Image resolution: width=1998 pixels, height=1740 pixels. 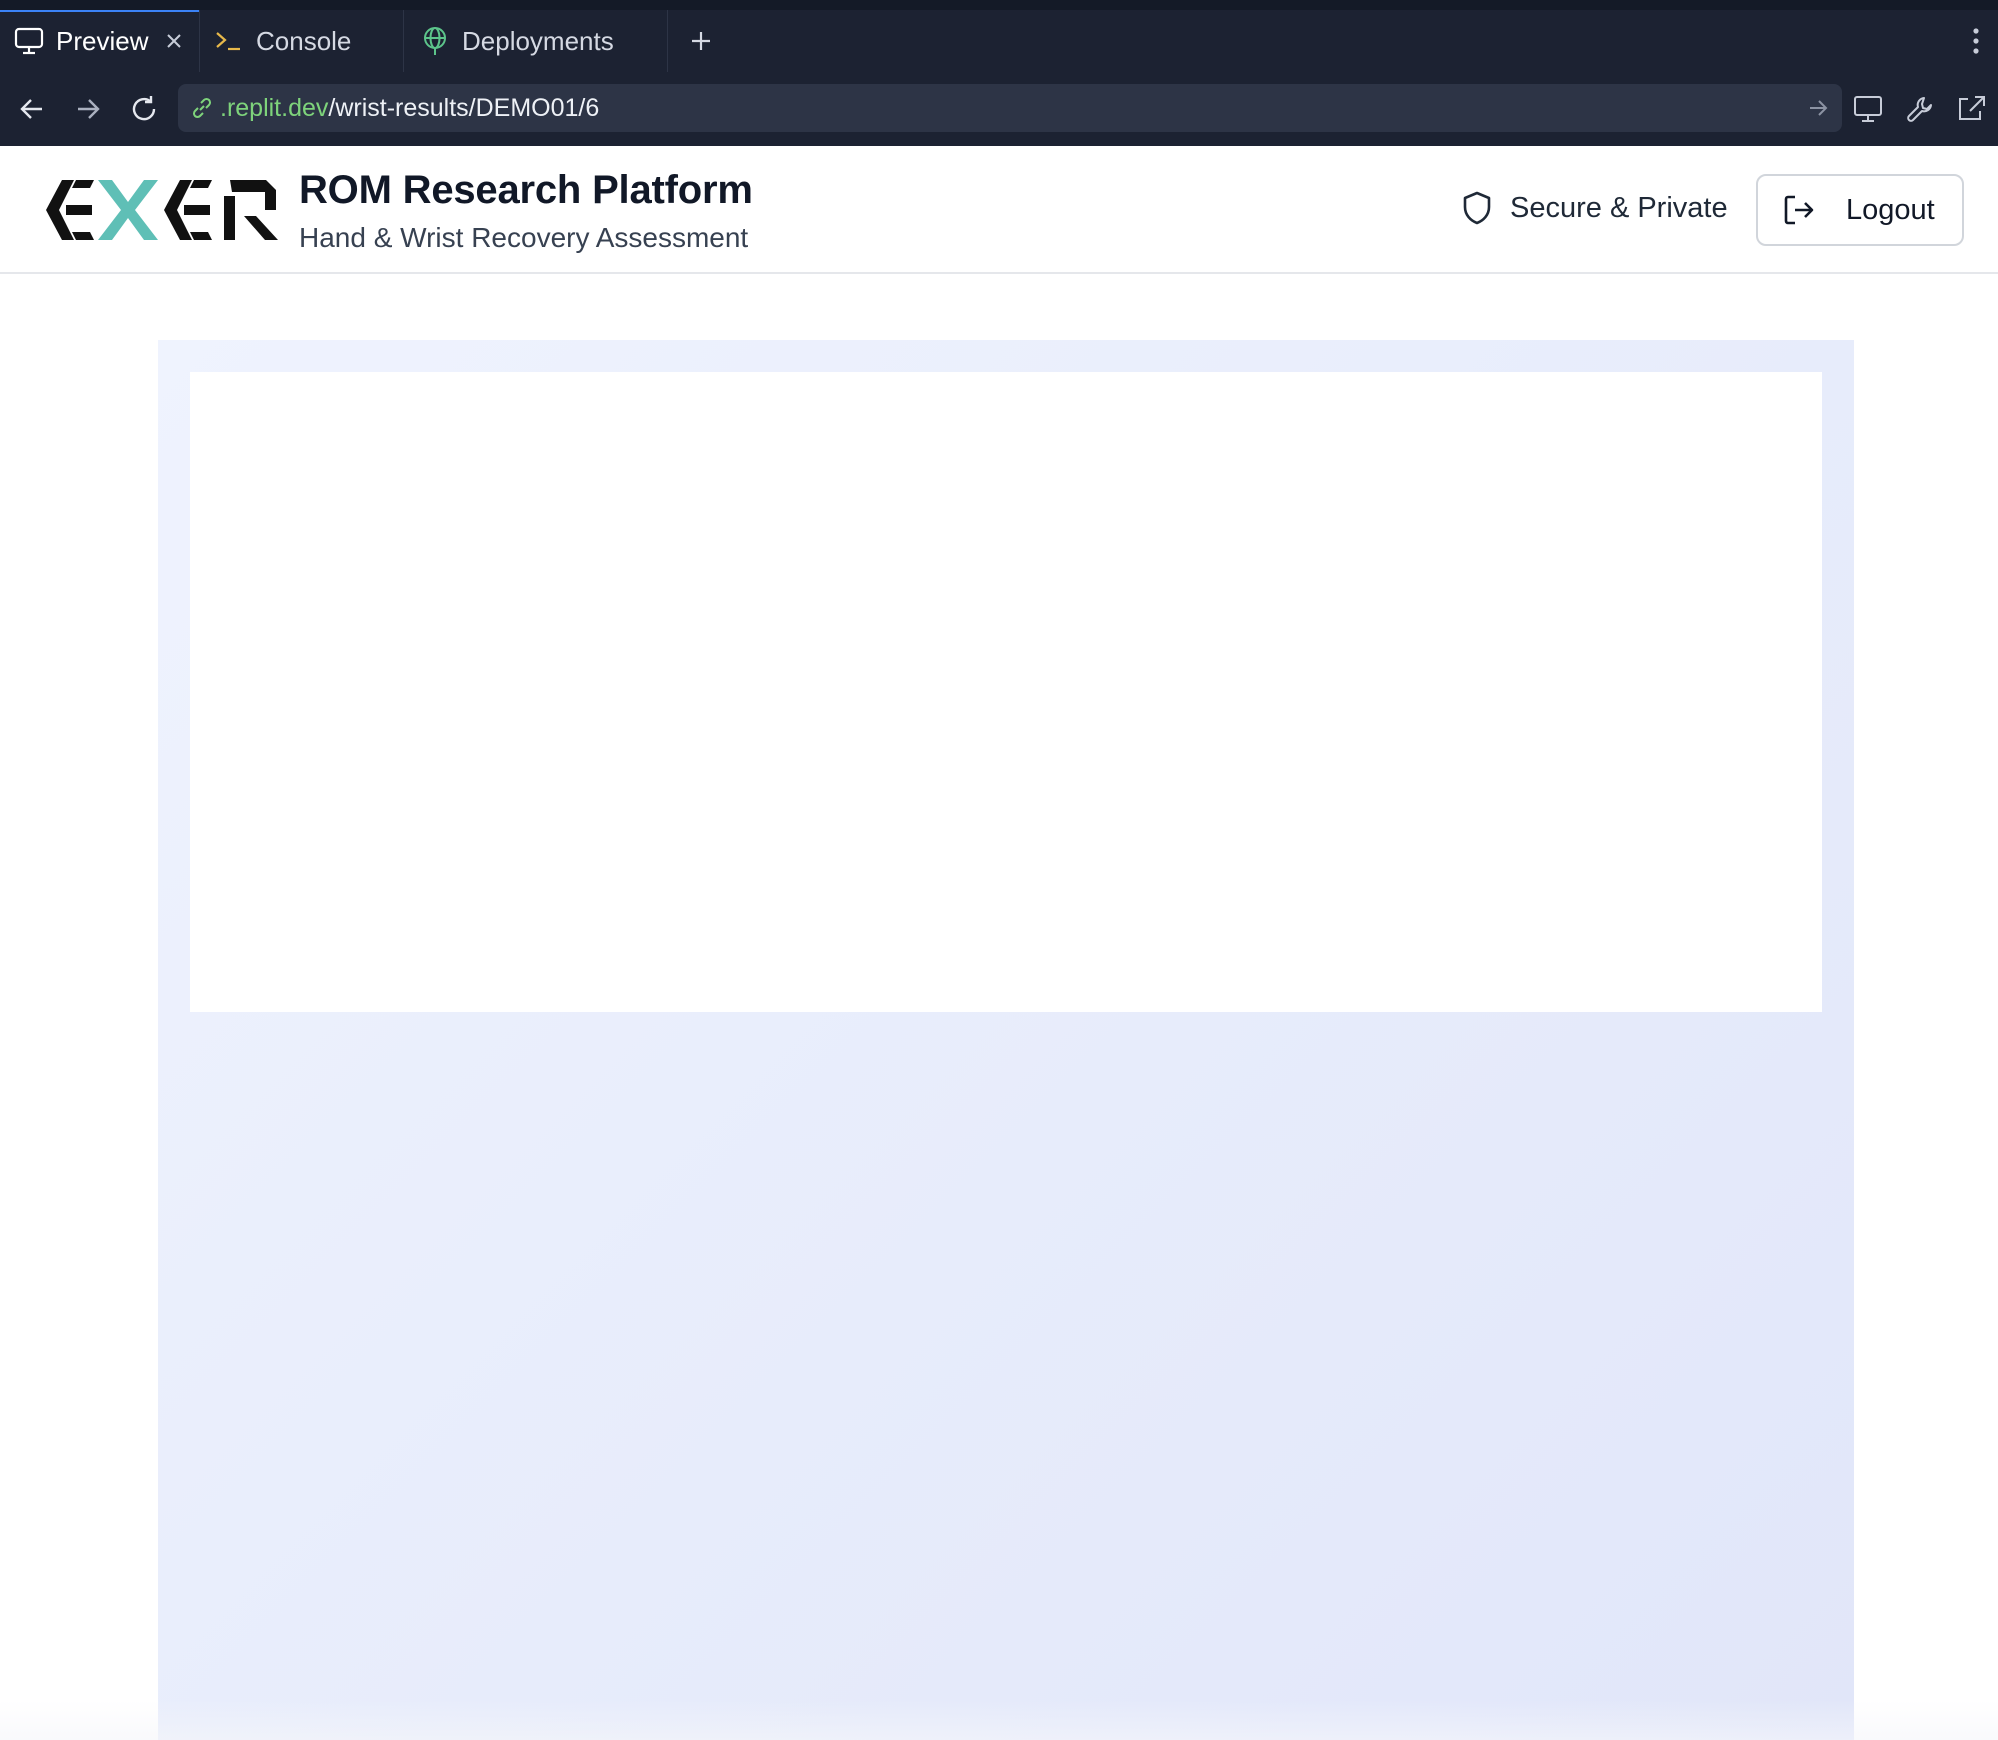 I want to click on tab-preview: Preview, so click(x=100, y=41).